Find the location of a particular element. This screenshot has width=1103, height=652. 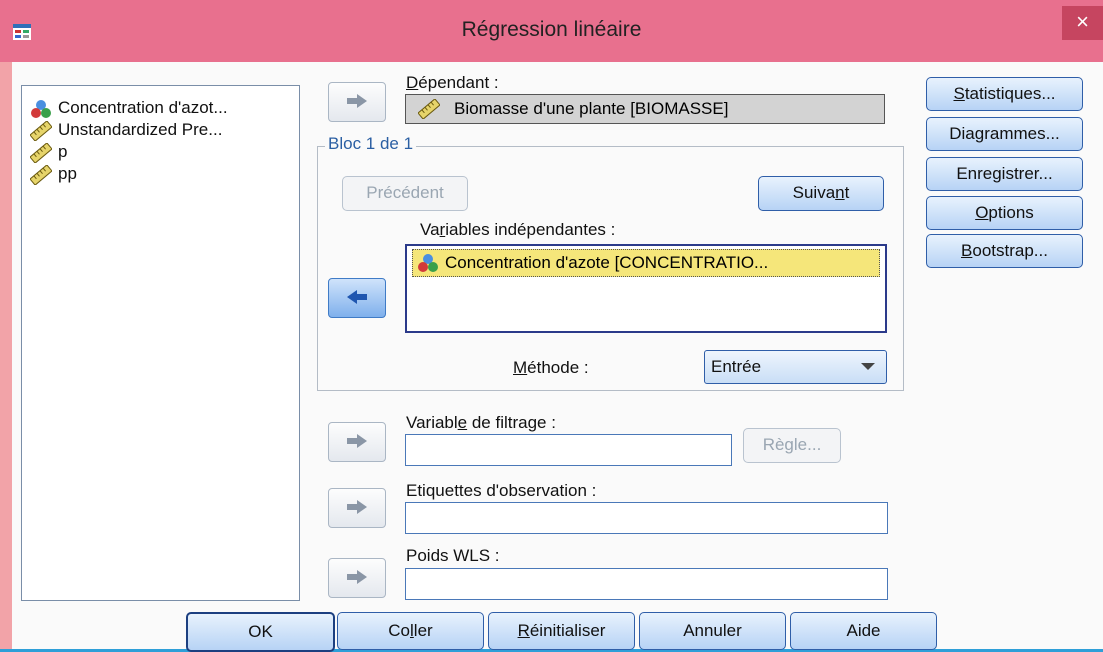

move-to-filter-button is located at coordinates (357, 442).